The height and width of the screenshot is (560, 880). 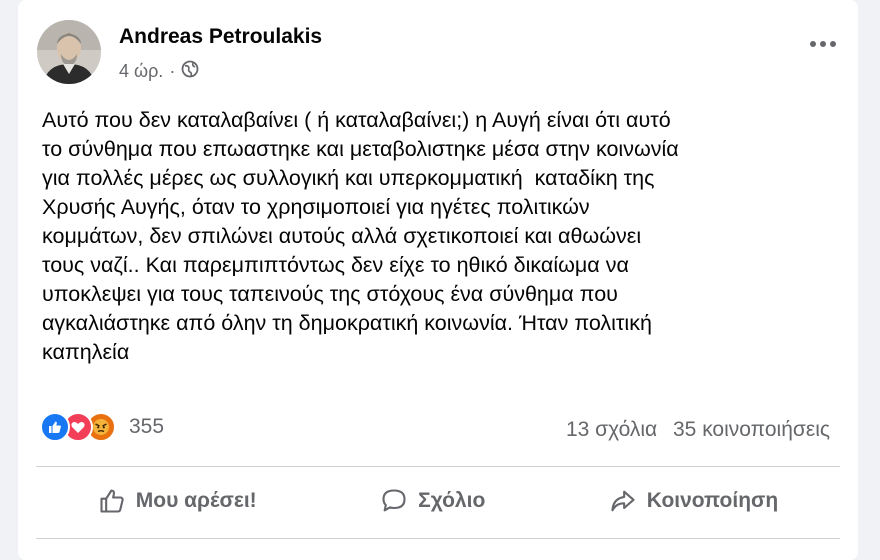 I want to click on more-options-icon, so click(x=823, y=44).